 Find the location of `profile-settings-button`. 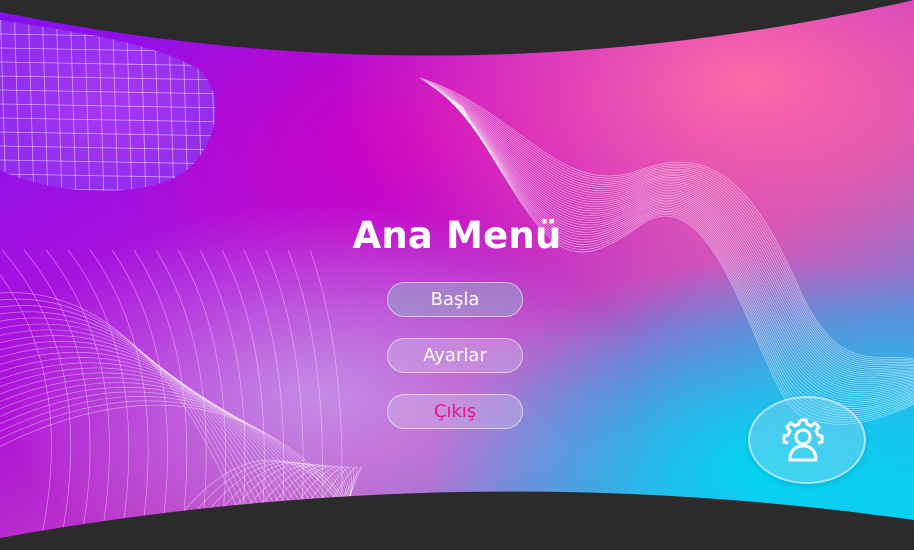

profile-settings-button is located at coordinates (807, 440).